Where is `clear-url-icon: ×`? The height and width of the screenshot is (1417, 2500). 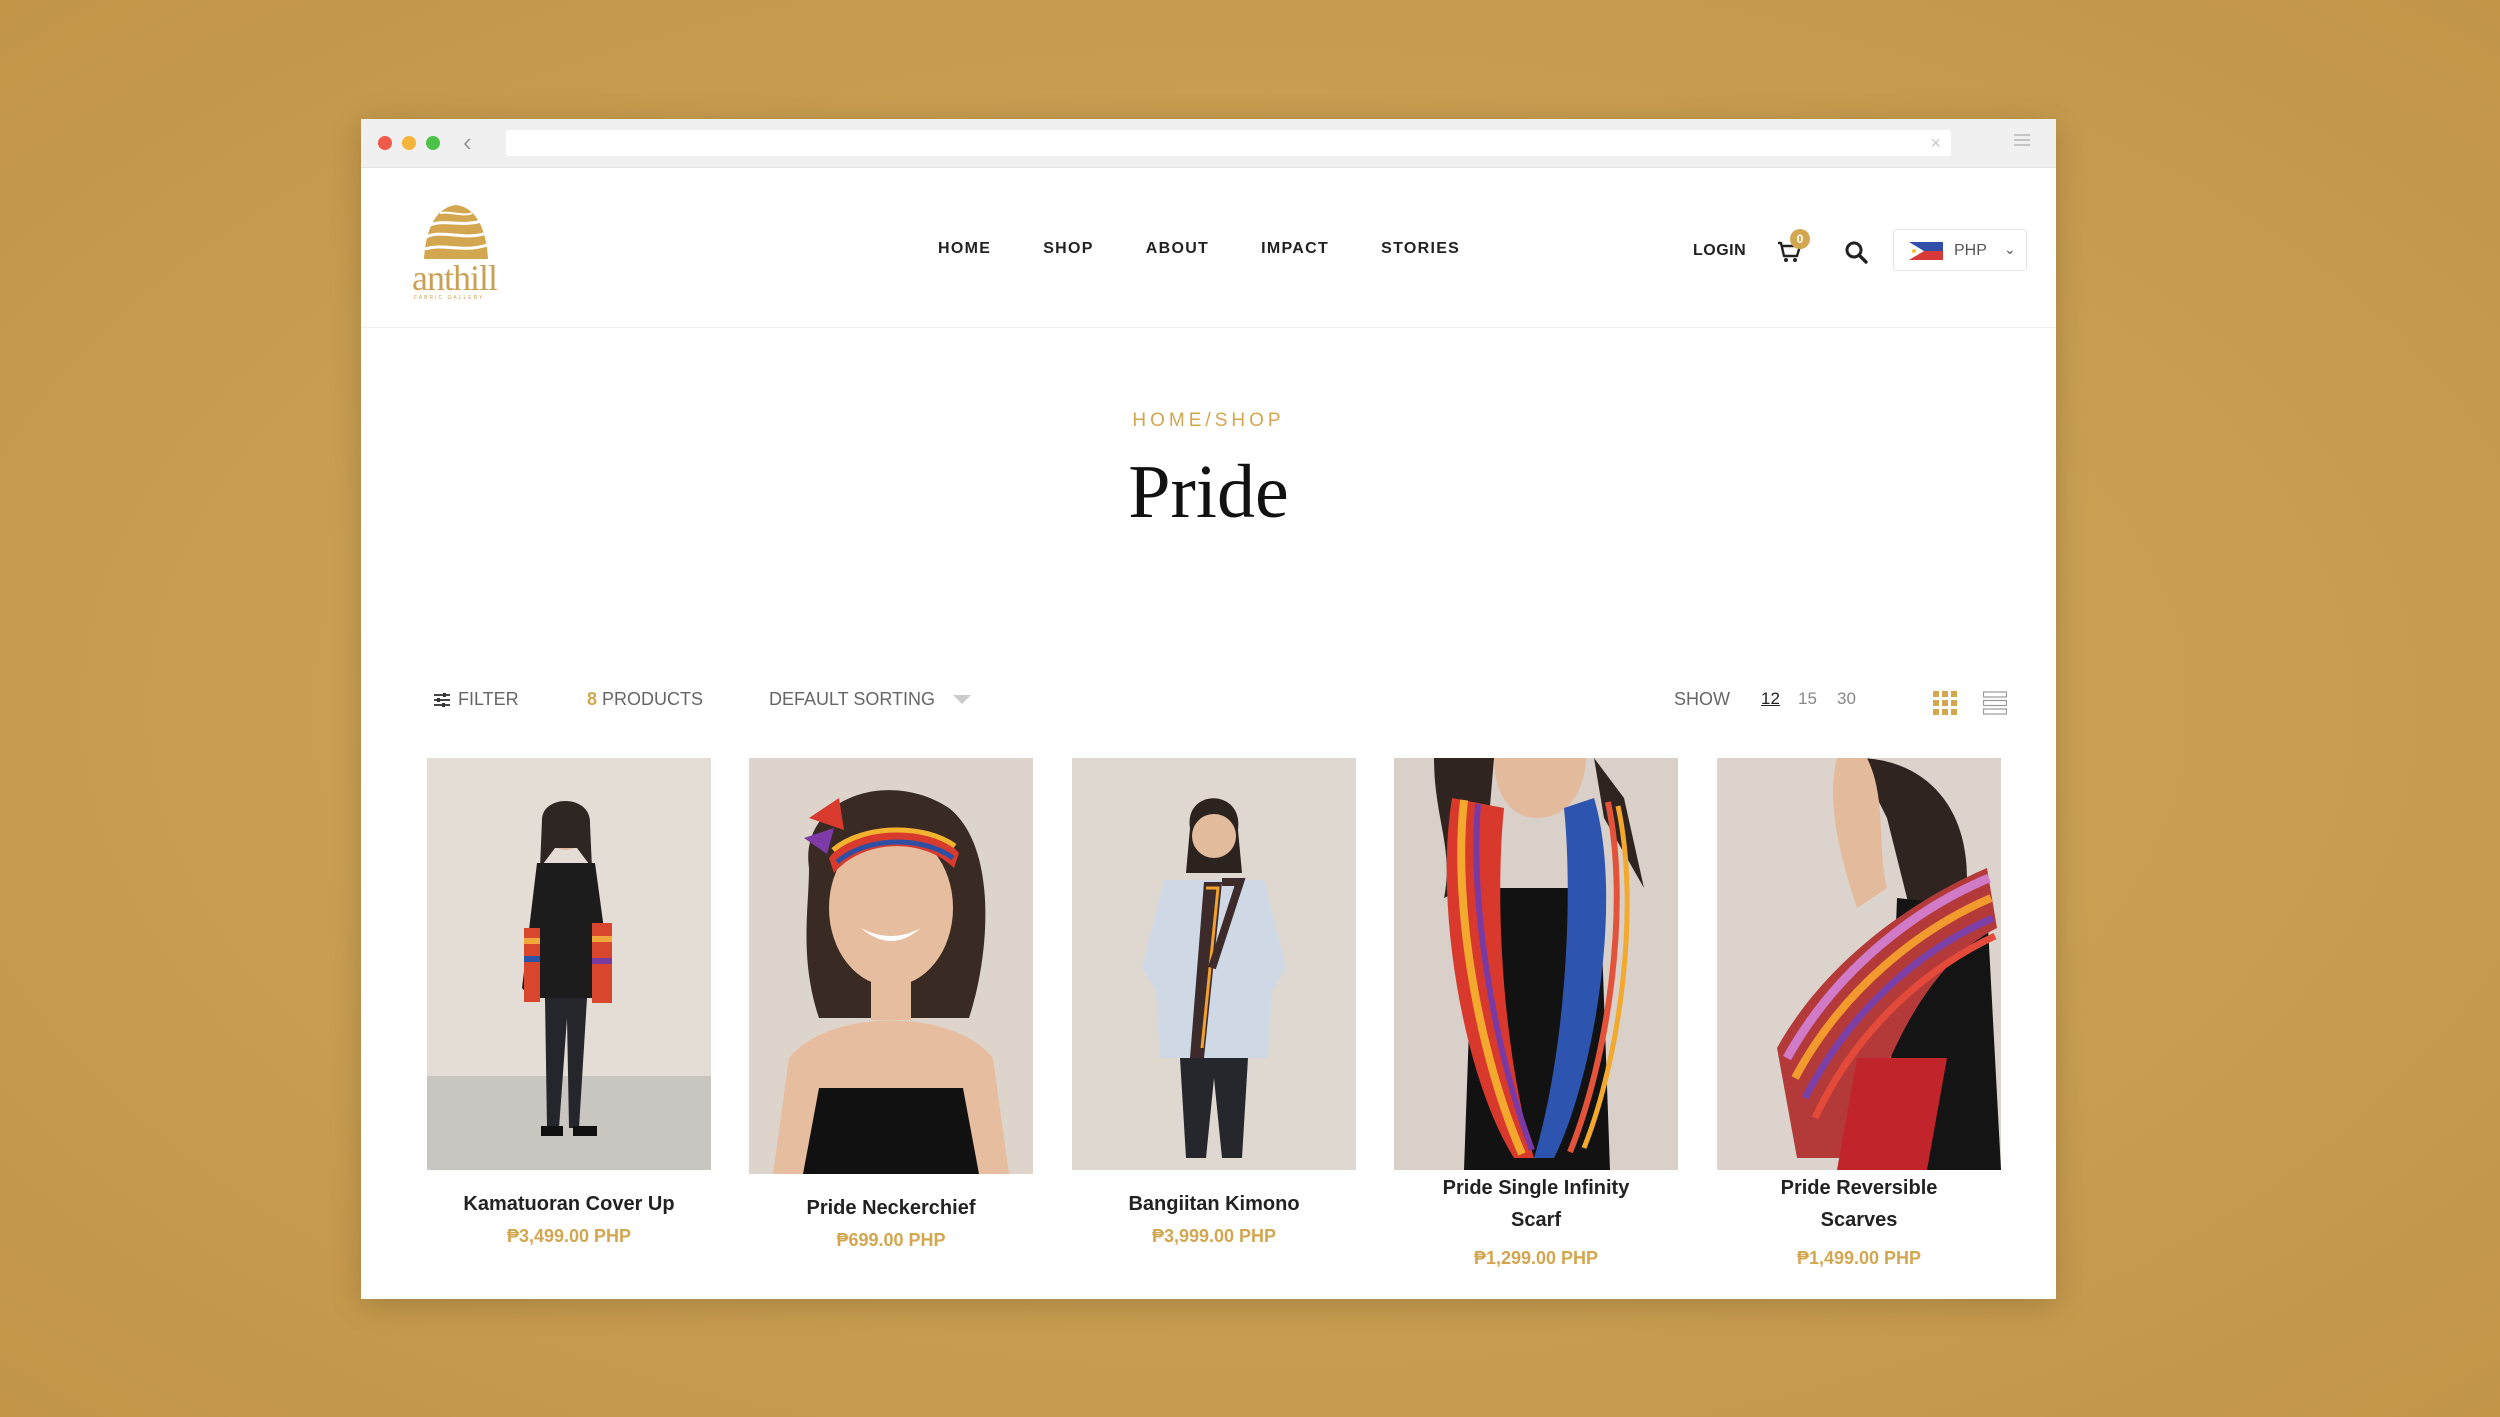 clear-url-icon: × is located at coordinates (1935, 143).